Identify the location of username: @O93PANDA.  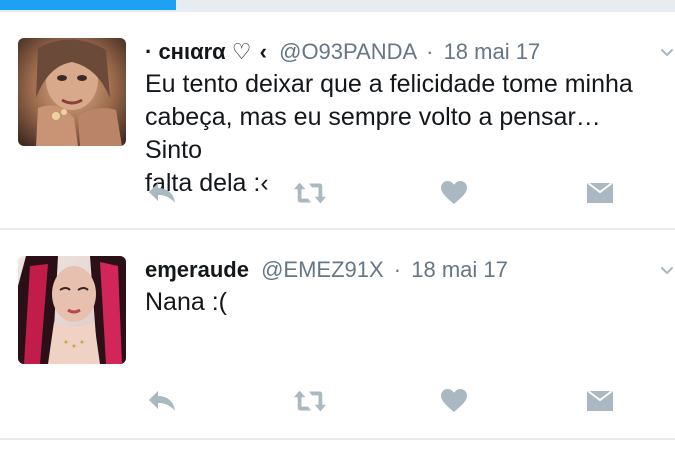
(347, 51).